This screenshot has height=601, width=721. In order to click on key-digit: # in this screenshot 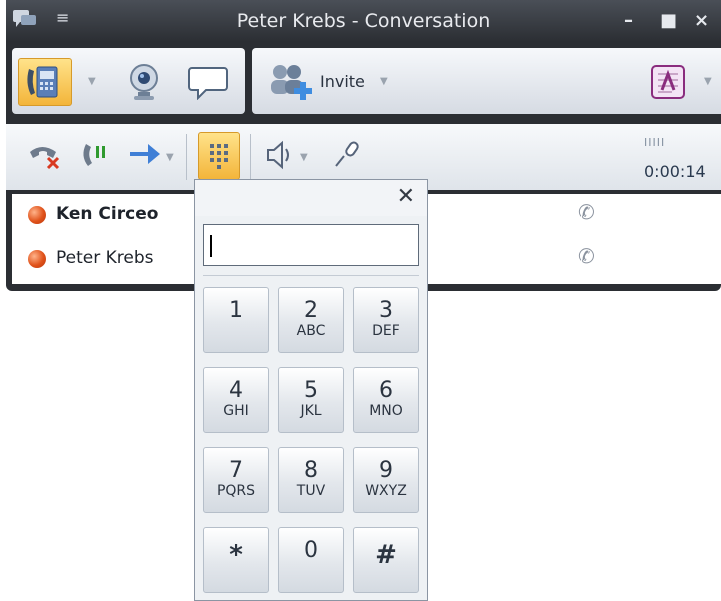, I will do `click(386, 555)`.